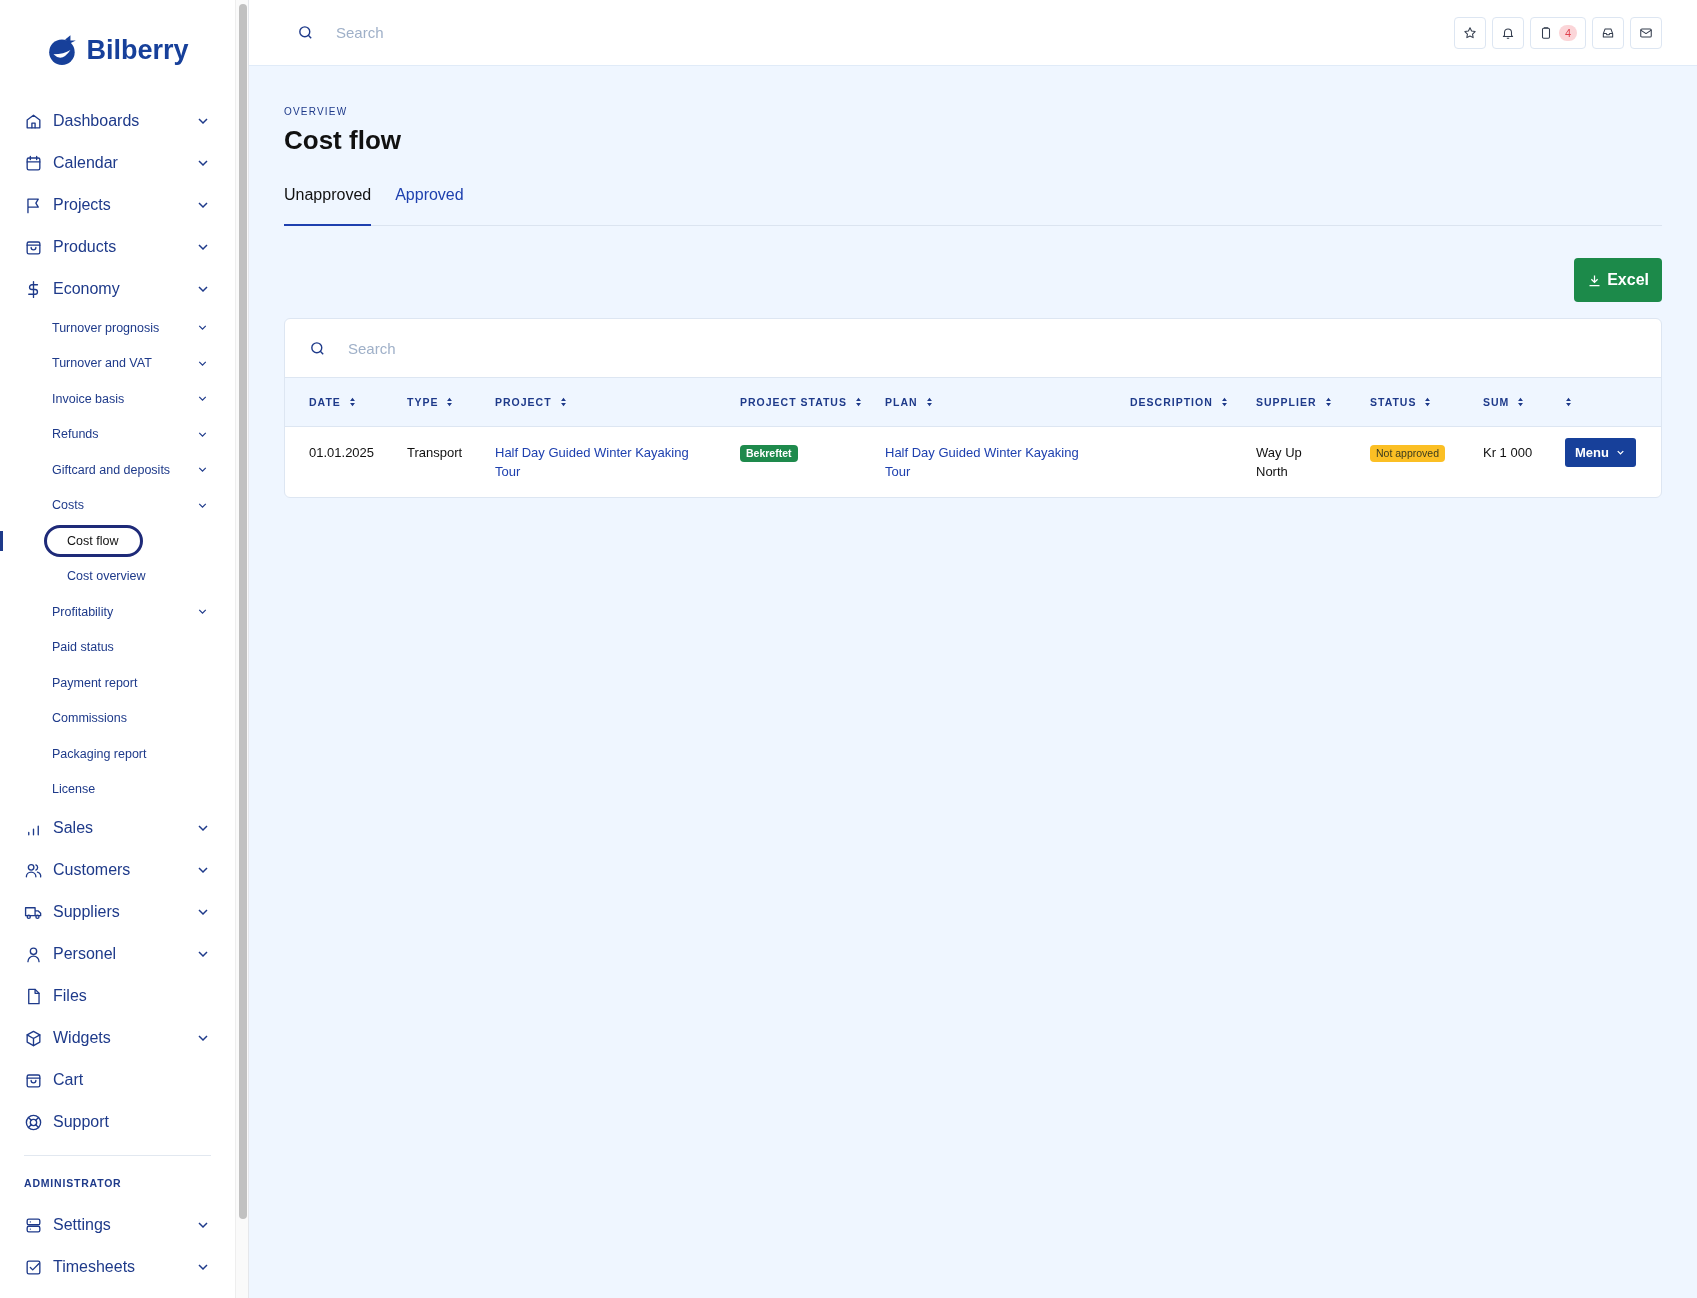  I want to click on calendar-icon, so click(33, 163).